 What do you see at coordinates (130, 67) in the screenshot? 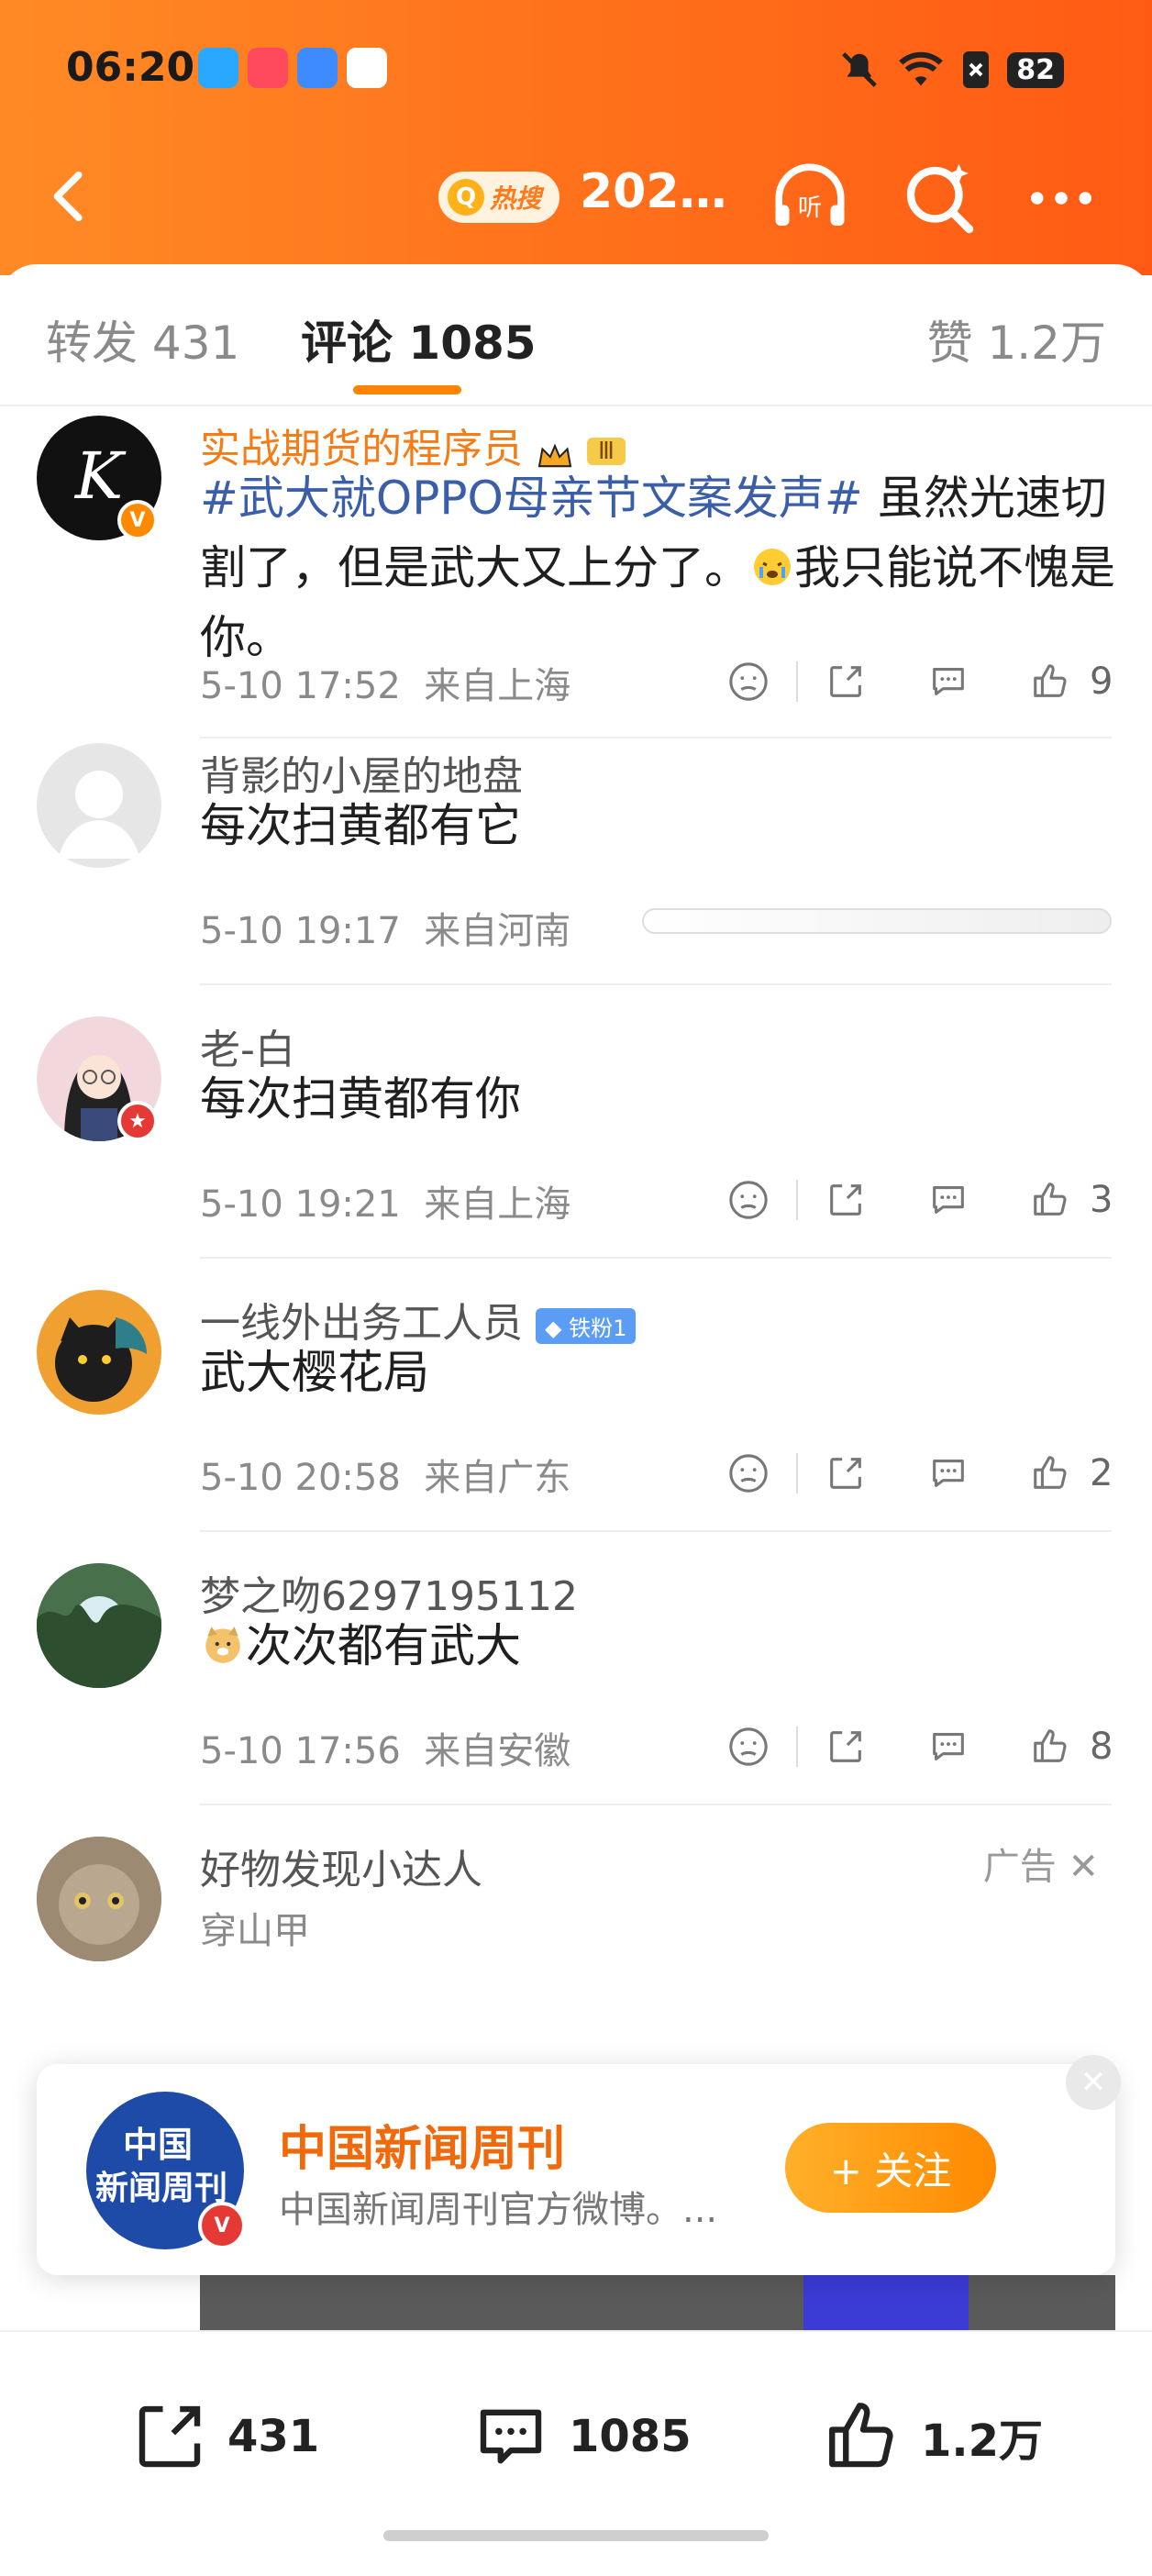
I see `status-time: 06:20` at bounding box center [130, 67].